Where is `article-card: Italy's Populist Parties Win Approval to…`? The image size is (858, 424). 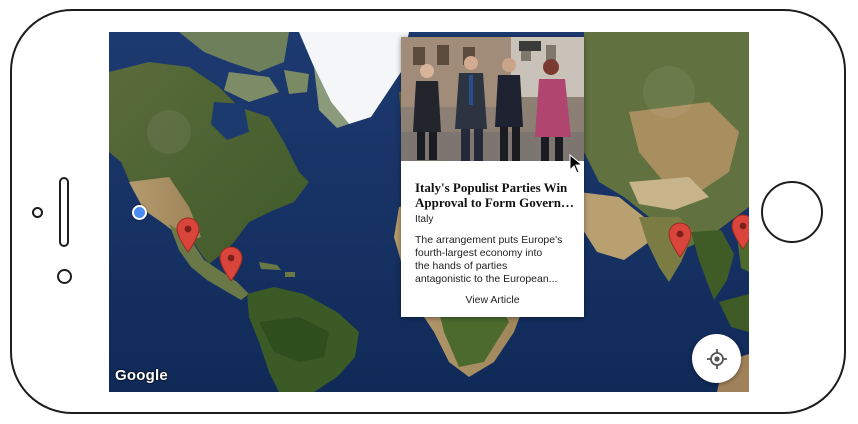 article-card: Italy's Populist Parties Win Approval to… is located at coordinates (492, 177).